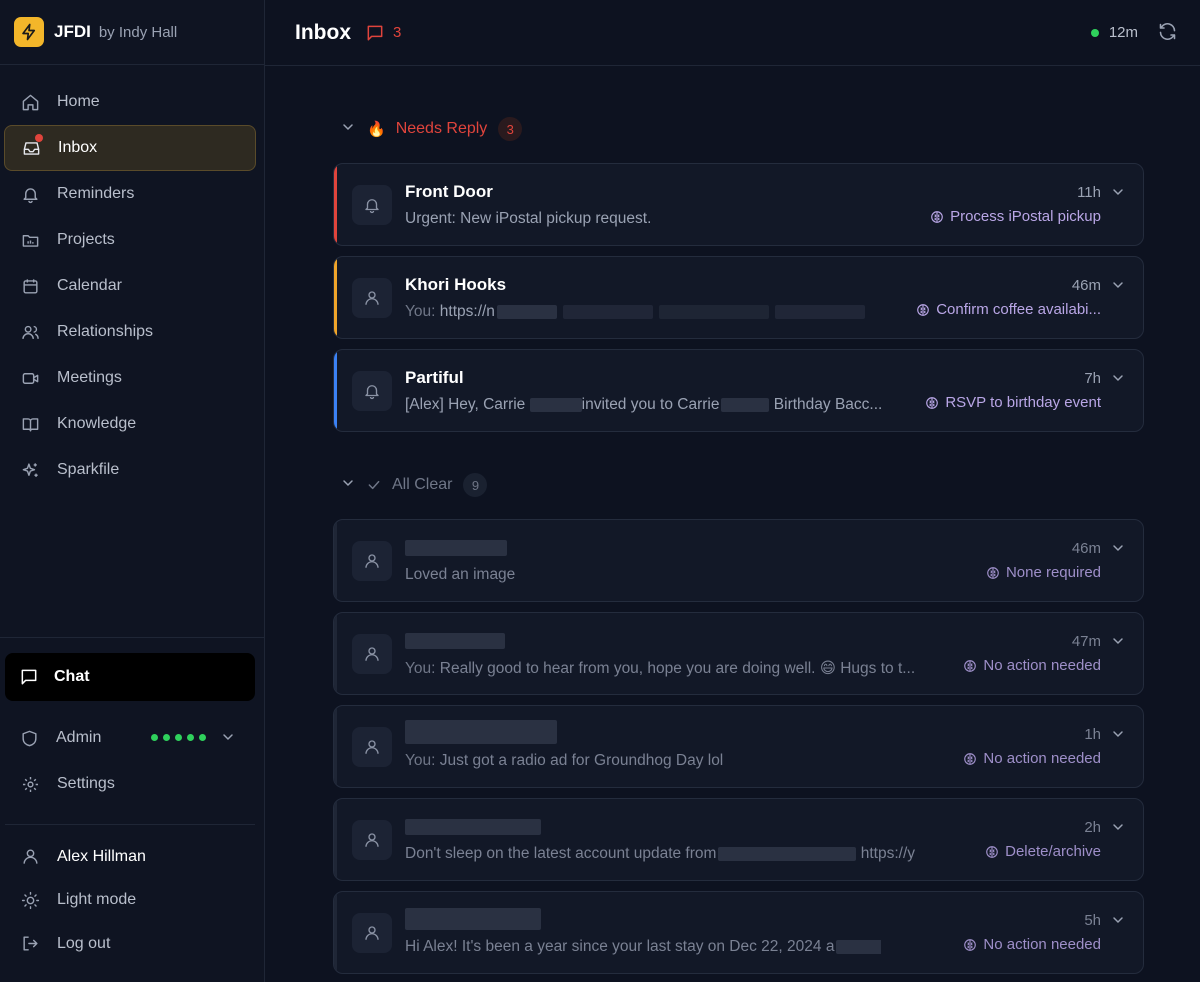  What do you see at coordinates (84, 943) in the screenshot?
I see `logout-label: Log out` at bounding box center [84, 943].